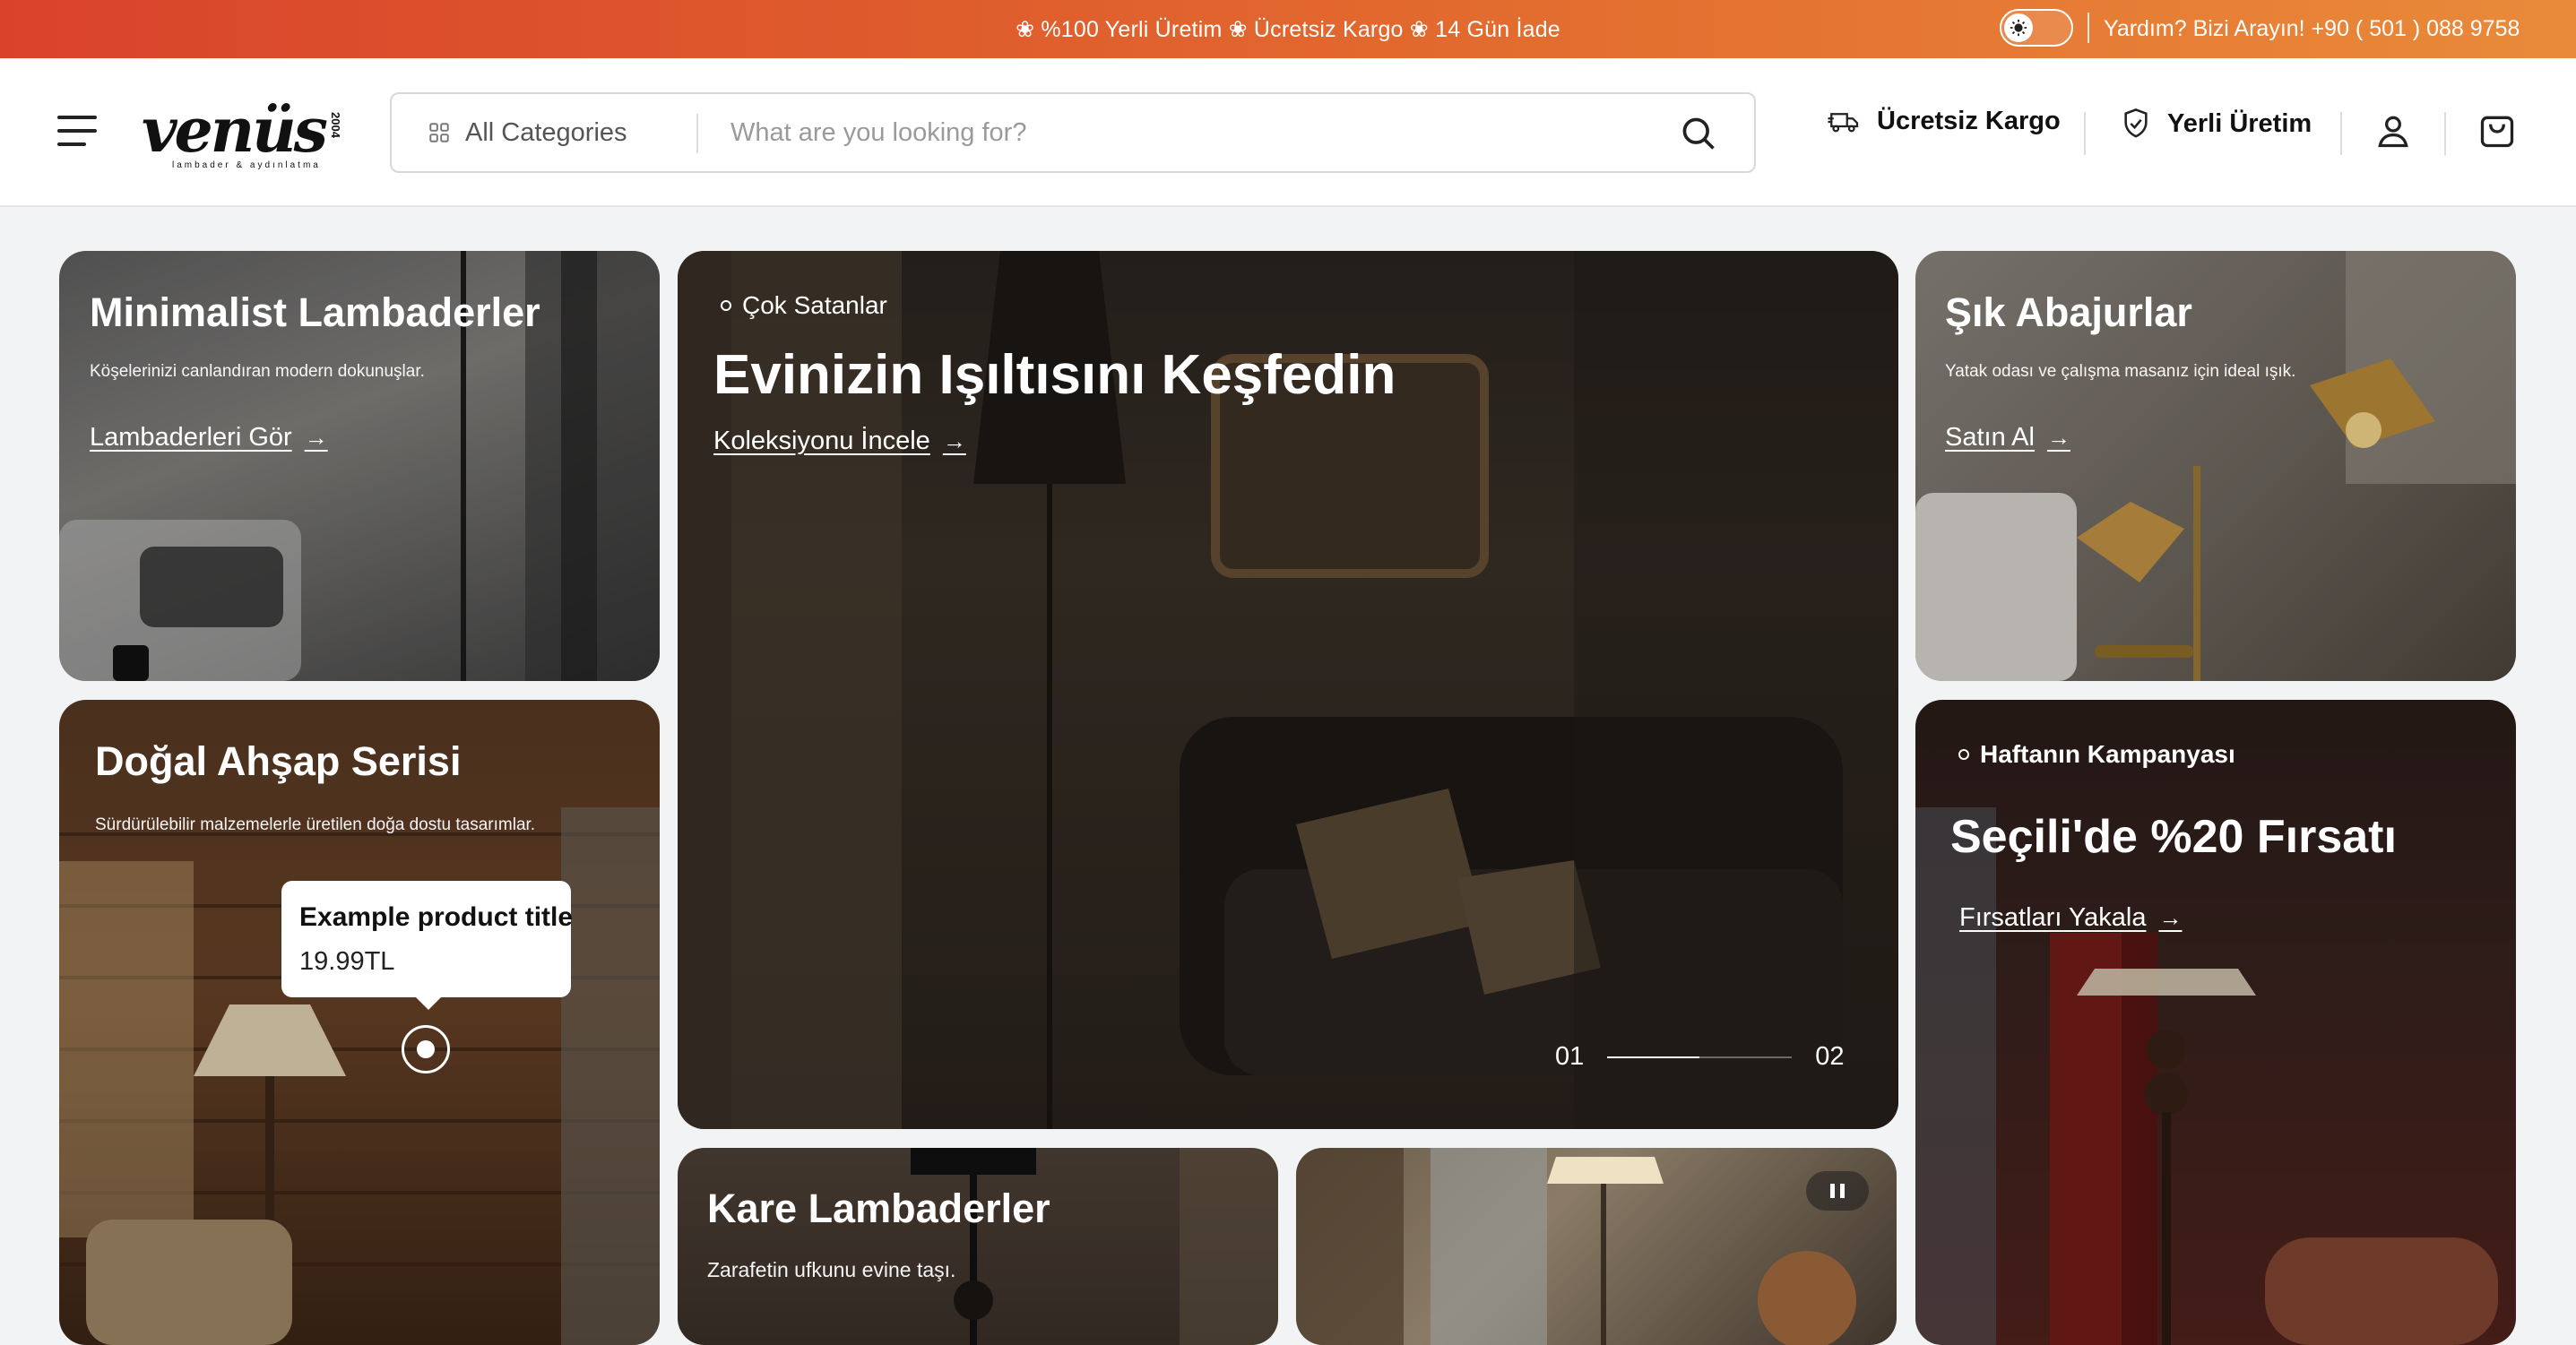 This screenshot has width=2576, height=1345. Describe the element at coordinates (246, 165) in the screenshot. I see `logo-tagline: lambader & aydınlatma` at that location.